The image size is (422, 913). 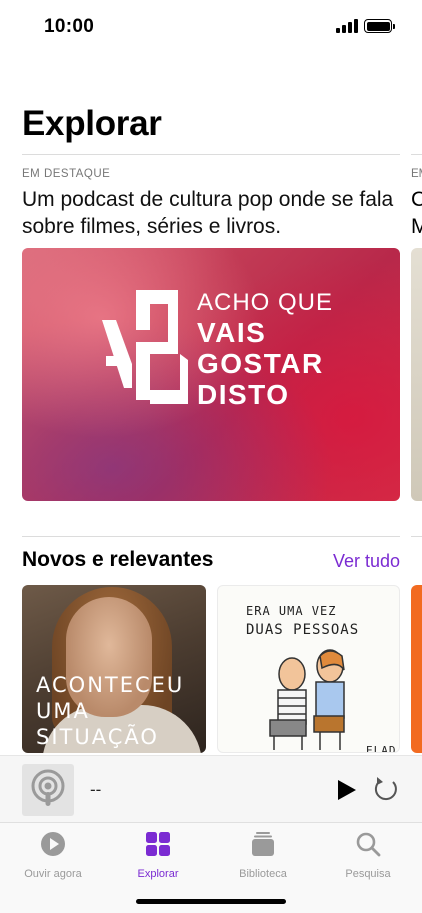 I want to click on tab-pesquisa: Pesquisa, so click(x=368, y=855).